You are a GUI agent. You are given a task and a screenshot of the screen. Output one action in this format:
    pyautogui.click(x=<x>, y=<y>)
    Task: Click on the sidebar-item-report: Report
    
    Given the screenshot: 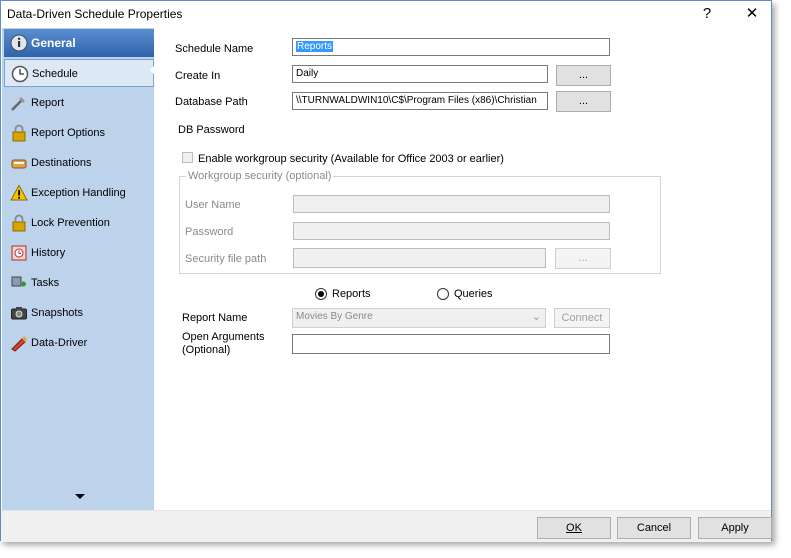 What is the action you would take?
    pyautogui.click(x=79, y=103)
    